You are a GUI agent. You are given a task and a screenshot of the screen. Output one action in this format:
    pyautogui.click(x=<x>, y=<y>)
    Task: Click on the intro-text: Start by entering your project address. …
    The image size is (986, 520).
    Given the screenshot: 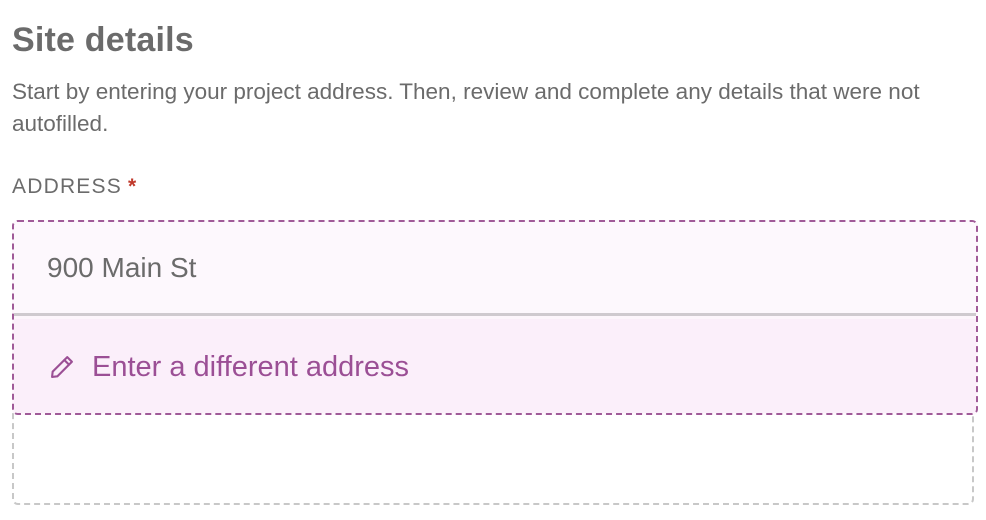 What is the action you would take?
    pyautogui.click(x=466, y=107)
    